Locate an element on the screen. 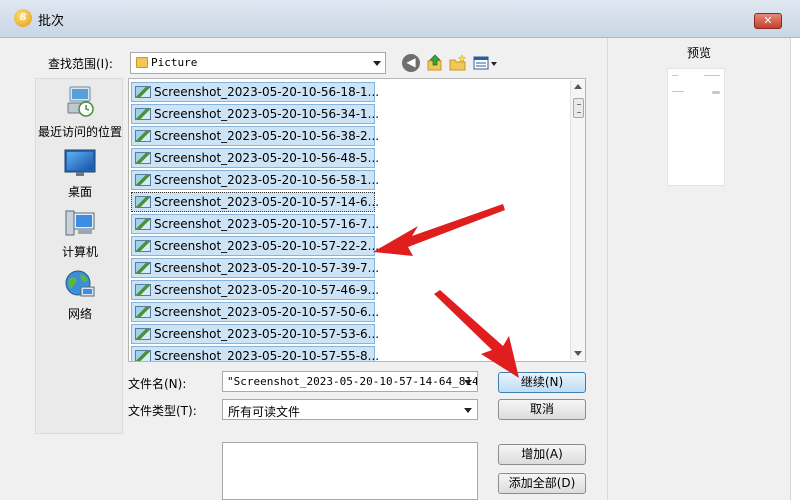 The height and width of the screenshot is (500, 800). place-network: 网络 is located at coordinates (80, 295).